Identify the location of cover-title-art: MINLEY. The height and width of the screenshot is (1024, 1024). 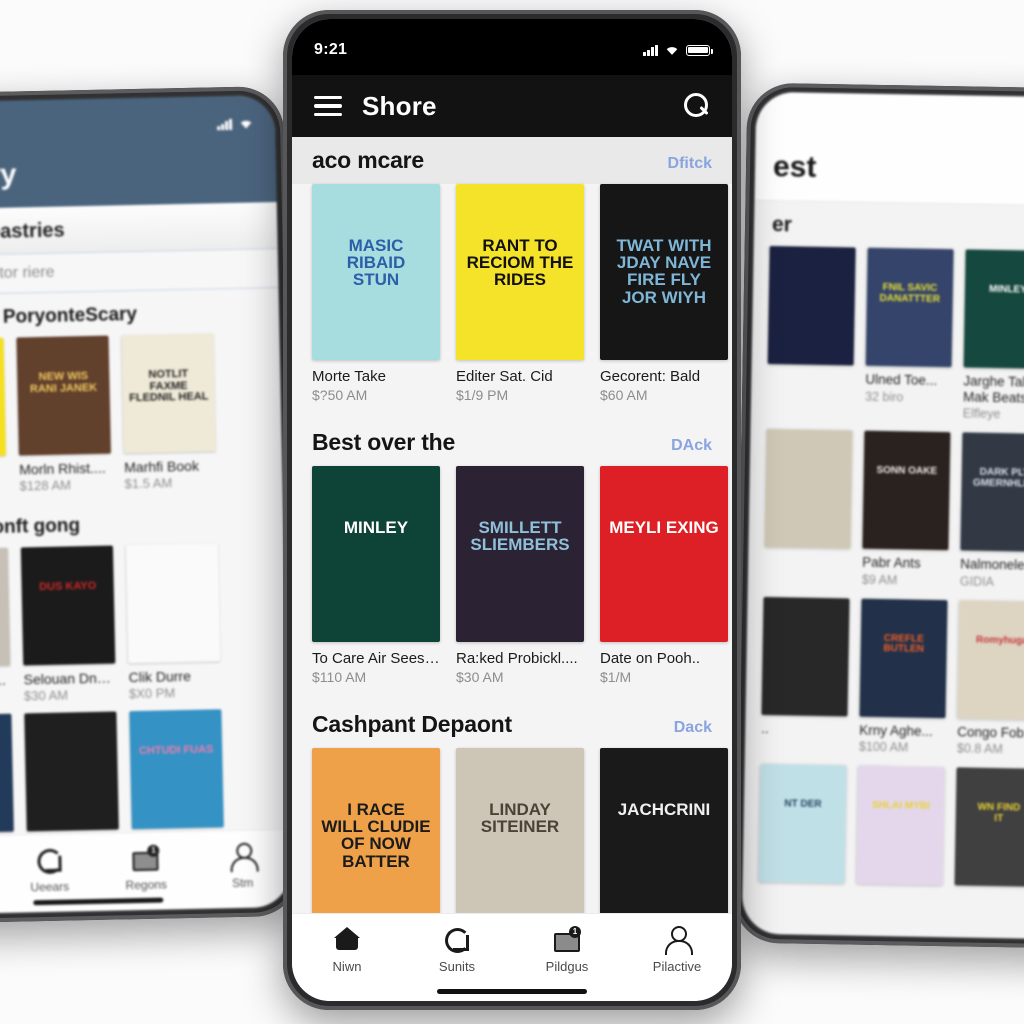
(376, 527).